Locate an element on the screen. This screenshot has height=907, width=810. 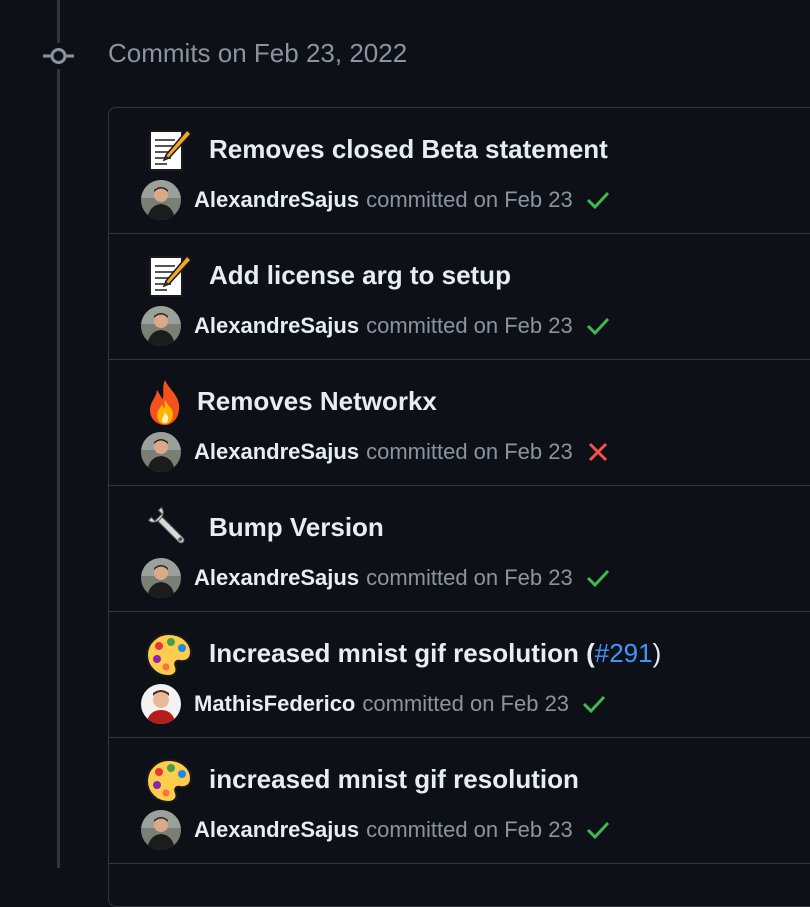
x-icon is located at coordinates (598, 452).